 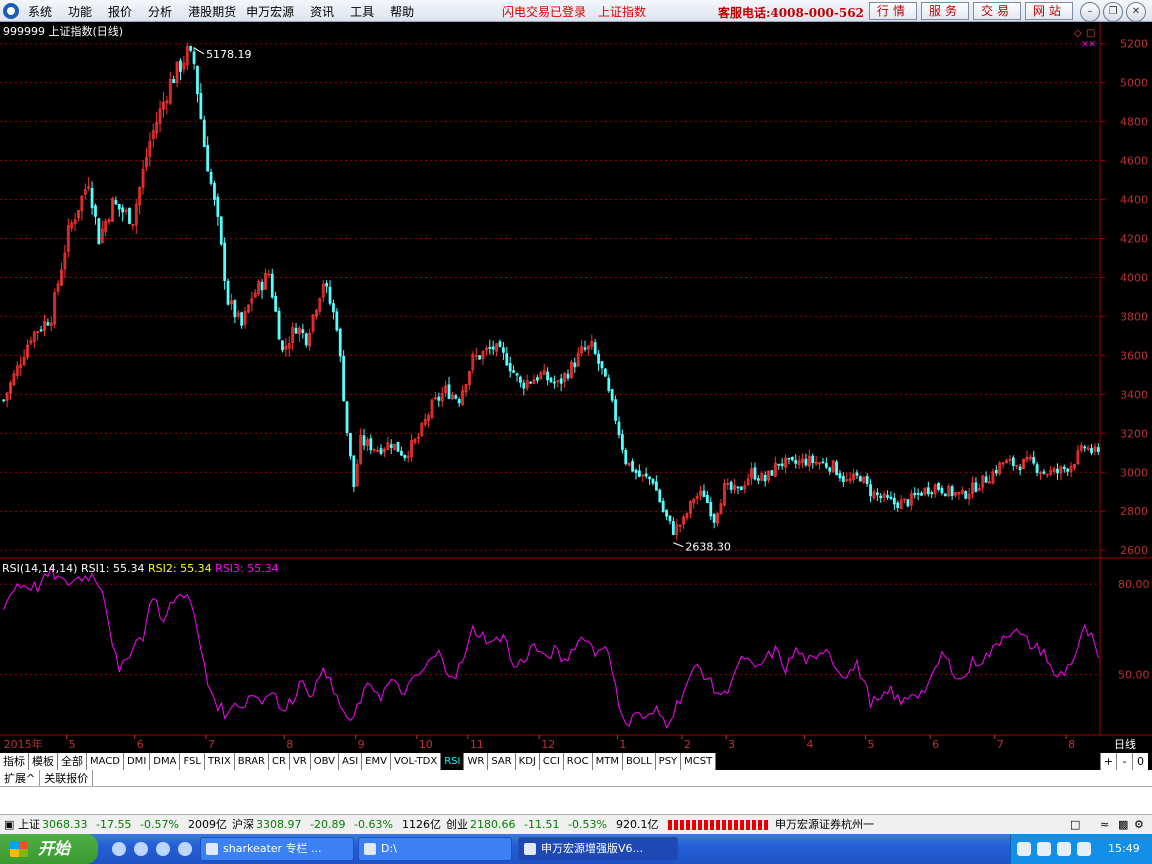 I want to click on price-tick-label: 4600, so click(x=1134, y=161).